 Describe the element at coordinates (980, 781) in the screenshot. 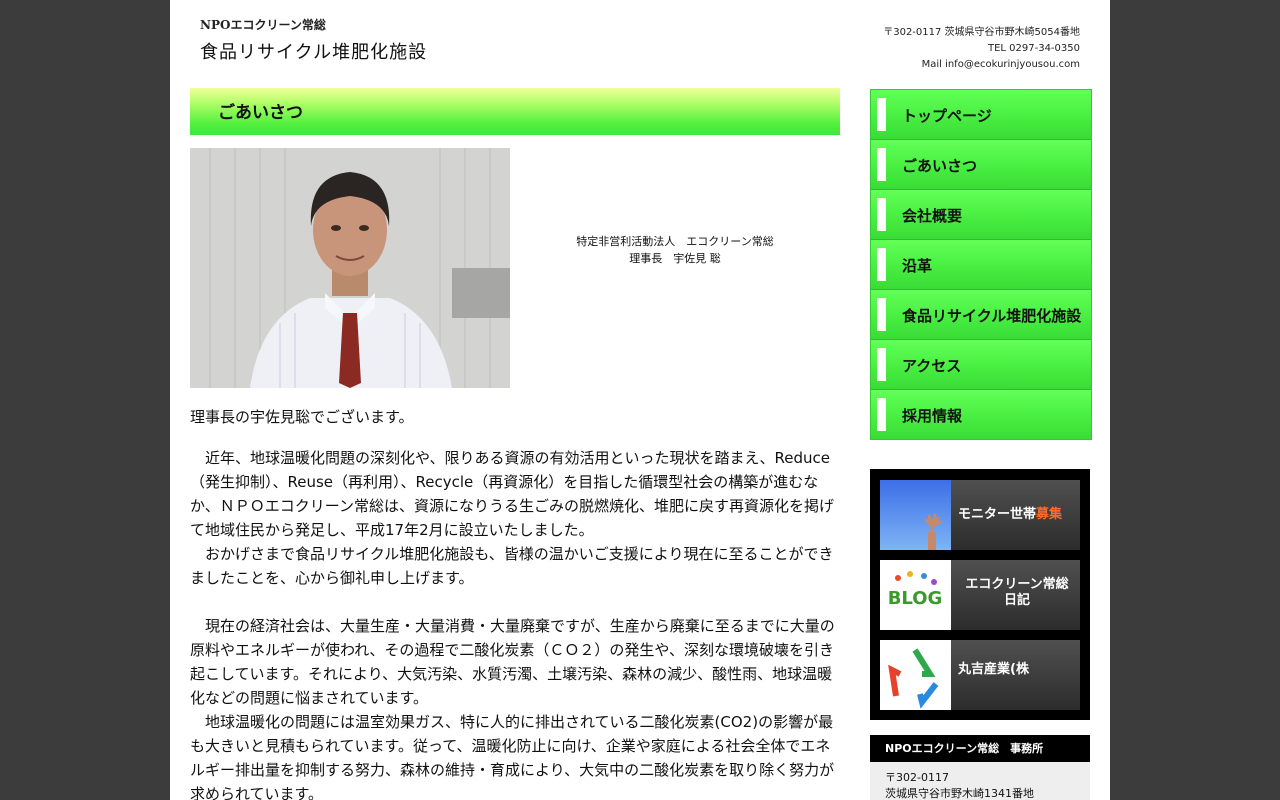

I see `office-details: 〒302-0117 茨城県守谷市野木崎1341番地` at that location.